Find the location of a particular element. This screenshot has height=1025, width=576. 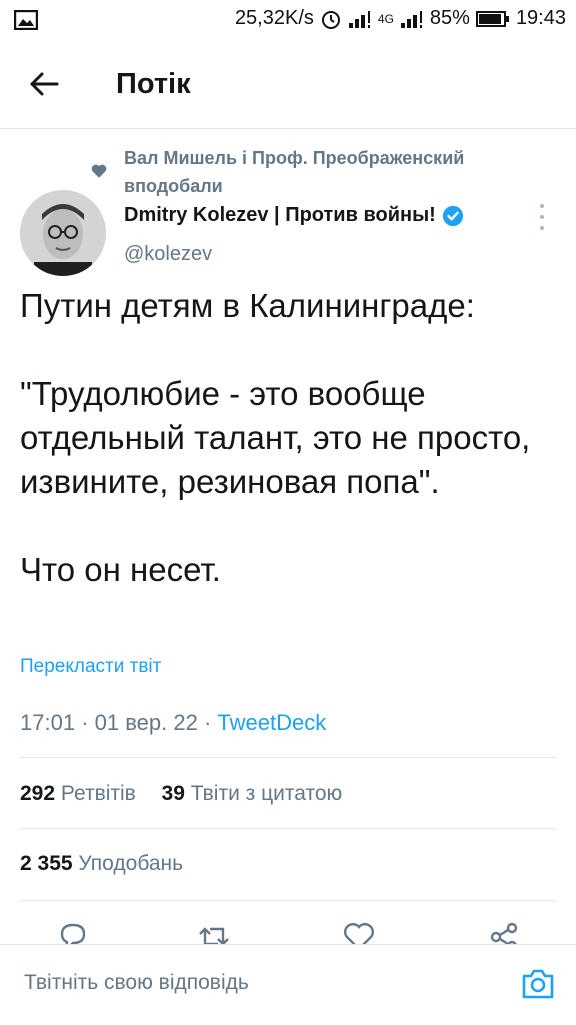

arrow-left-icon is located at coordinates (44, 84).